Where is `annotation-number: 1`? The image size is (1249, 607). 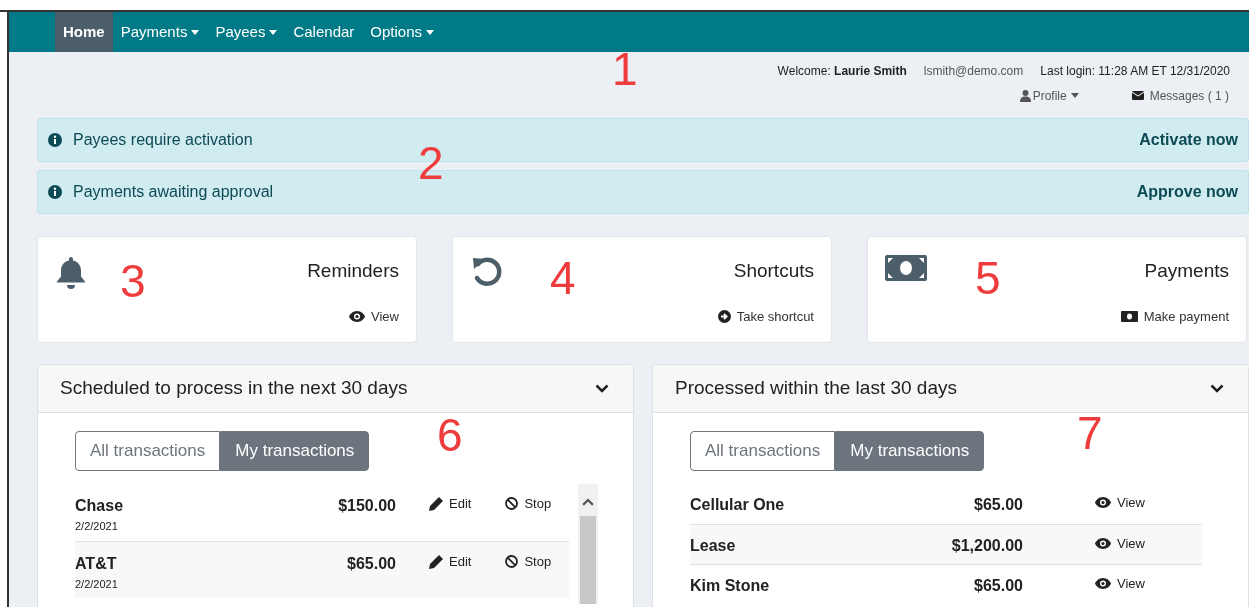
annotation-number: 1 is located at coordinates (625, 69).